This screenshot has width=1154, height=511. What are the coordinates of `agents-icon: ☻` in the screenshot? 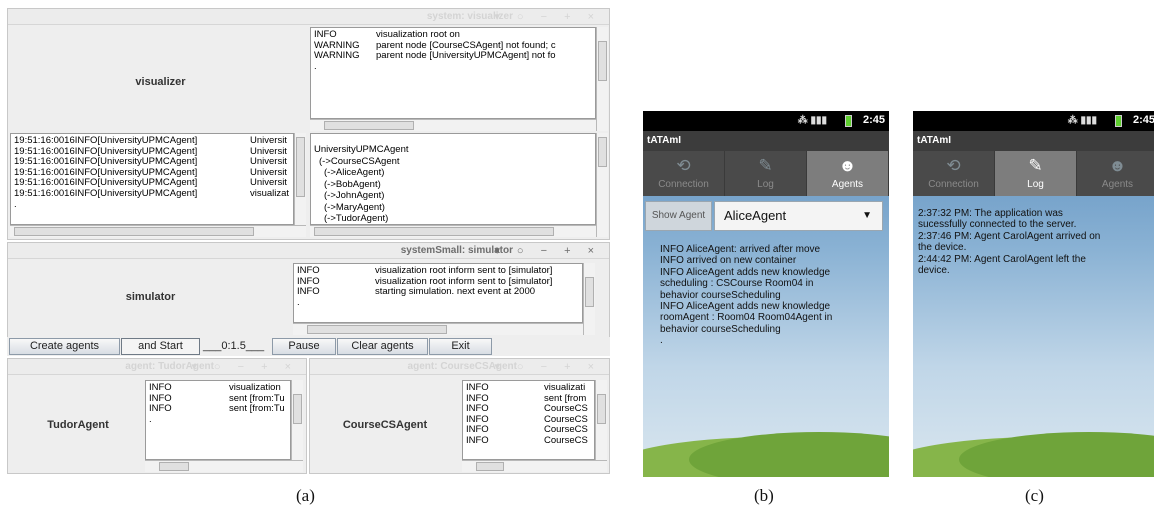 It's located at (847, 165).